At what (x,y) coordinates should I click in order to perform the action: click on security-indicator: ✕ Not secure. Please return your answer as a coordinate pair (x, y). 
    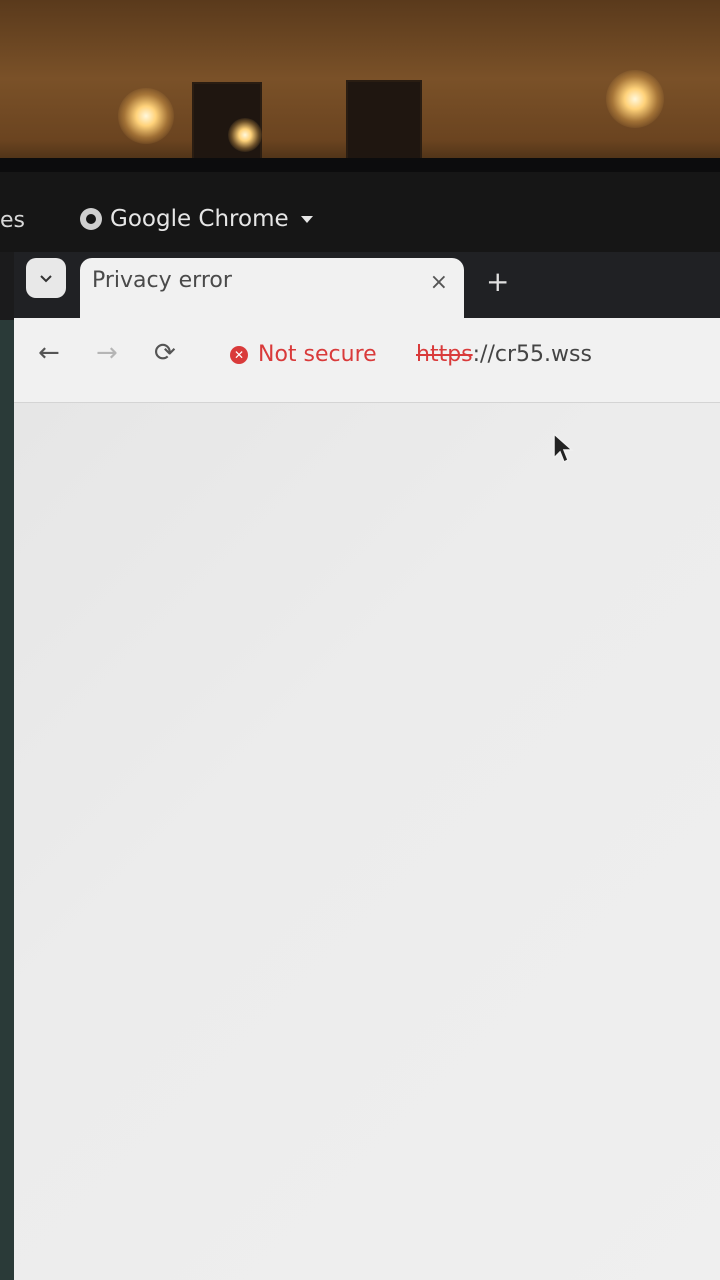
    Looking at the image, I should click on (303, 354).